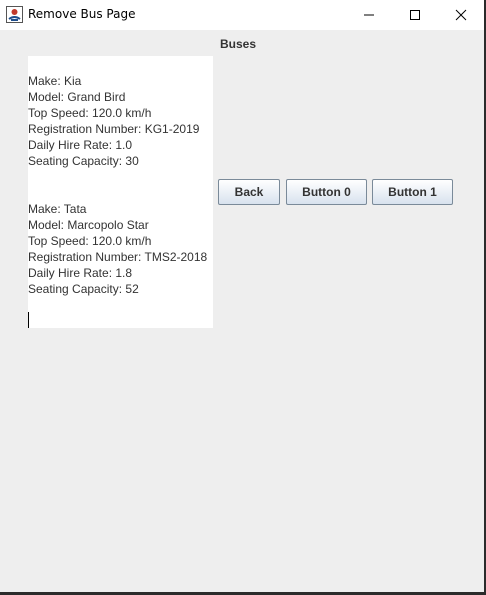 The image size is (486, 595). I want to click on title-bar: Remove Bus Page, so click(242, 15).